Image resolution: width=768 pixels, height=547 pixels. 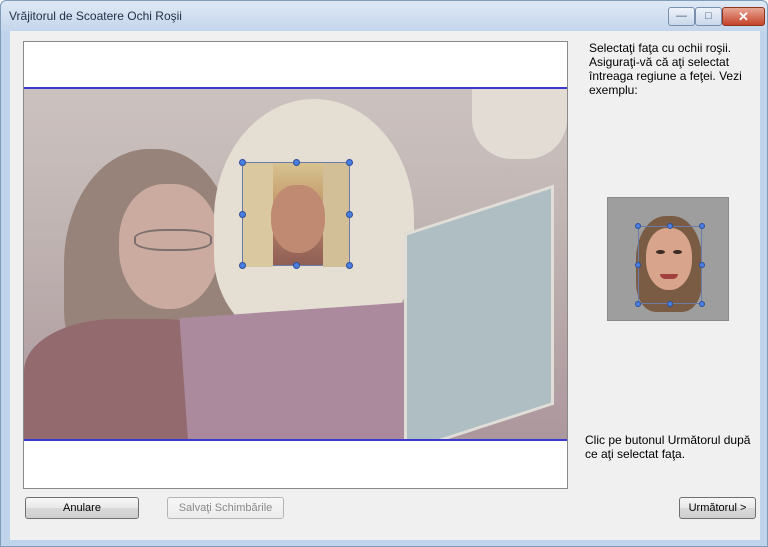 What do you see at coordinates (702, 226) in the screenshot?
I see `example-handle-top-right` at bounding box center [702, 226].